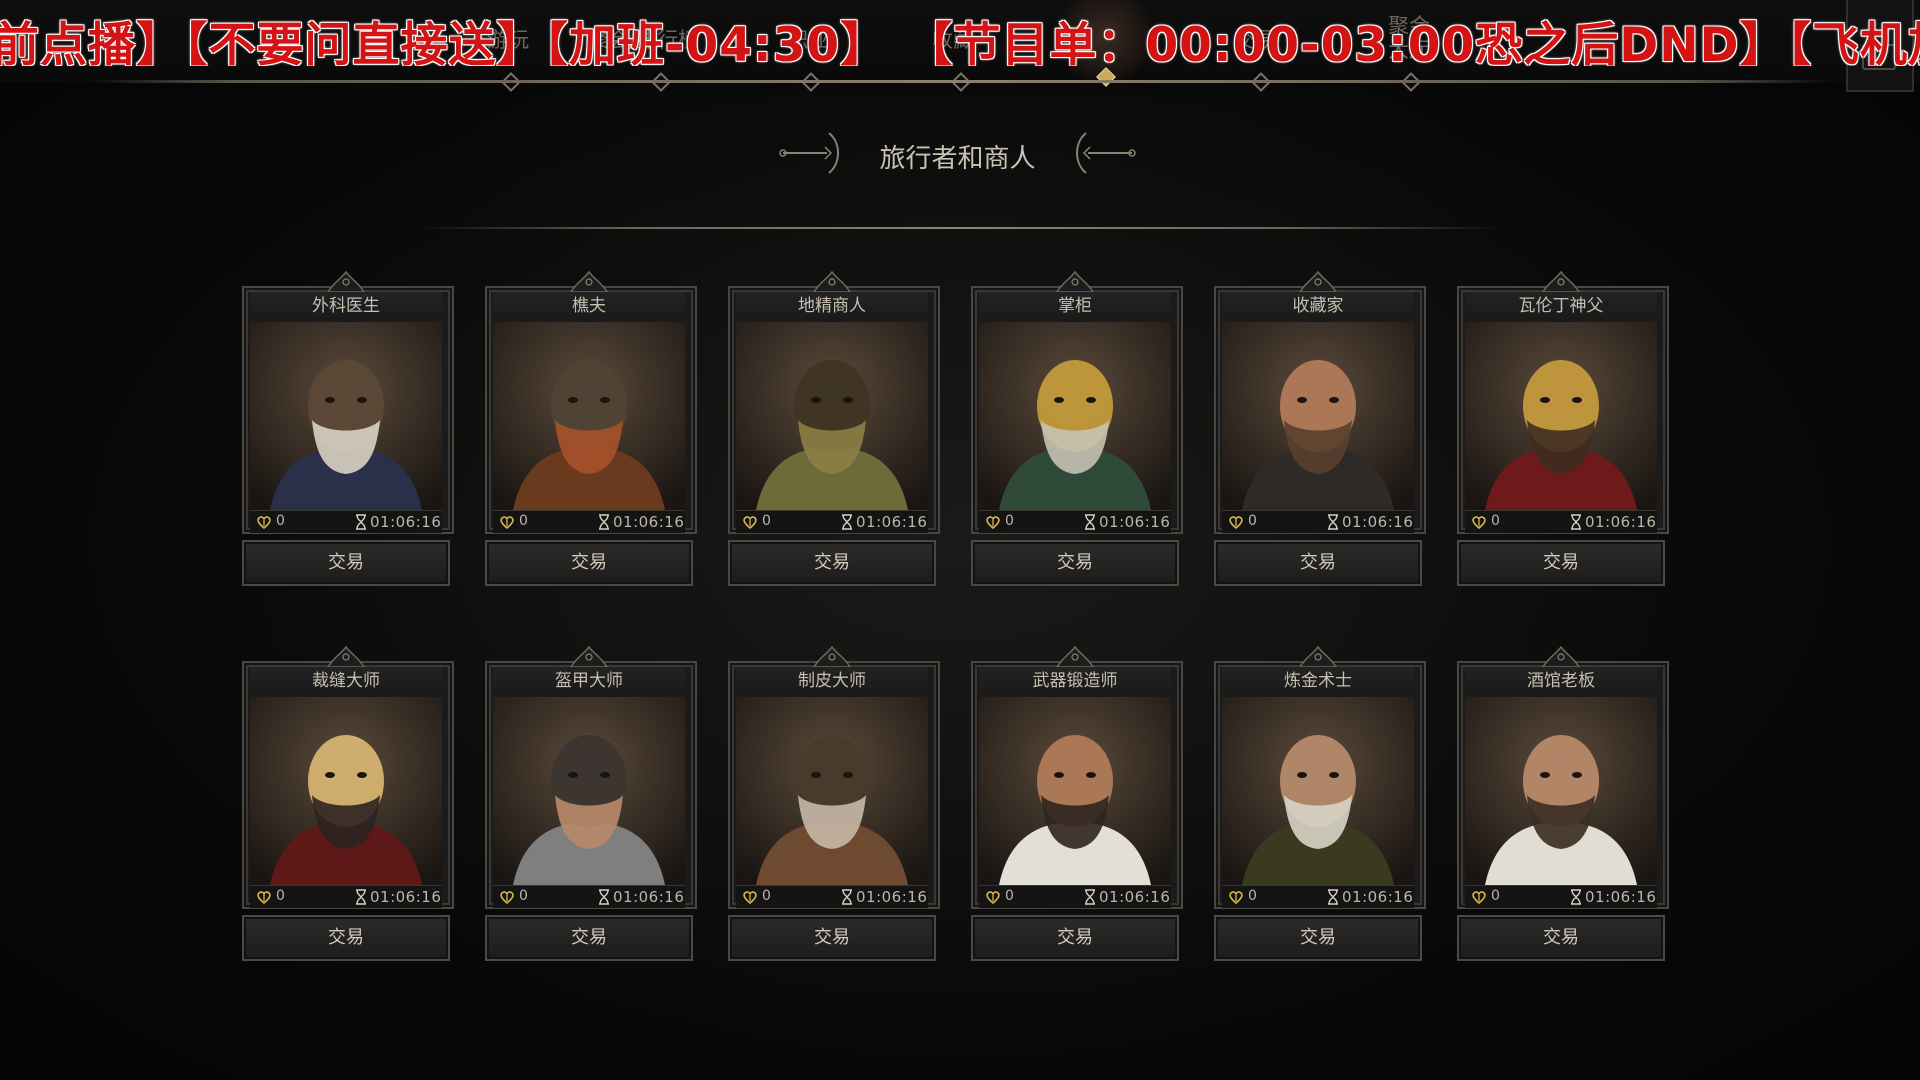 Image resolution: width=1920 pixels, height=1080 pixels. I want to click on merchant-card: 瓦伦丁神父 0 01:06:16 交易, so click(1563, 423).